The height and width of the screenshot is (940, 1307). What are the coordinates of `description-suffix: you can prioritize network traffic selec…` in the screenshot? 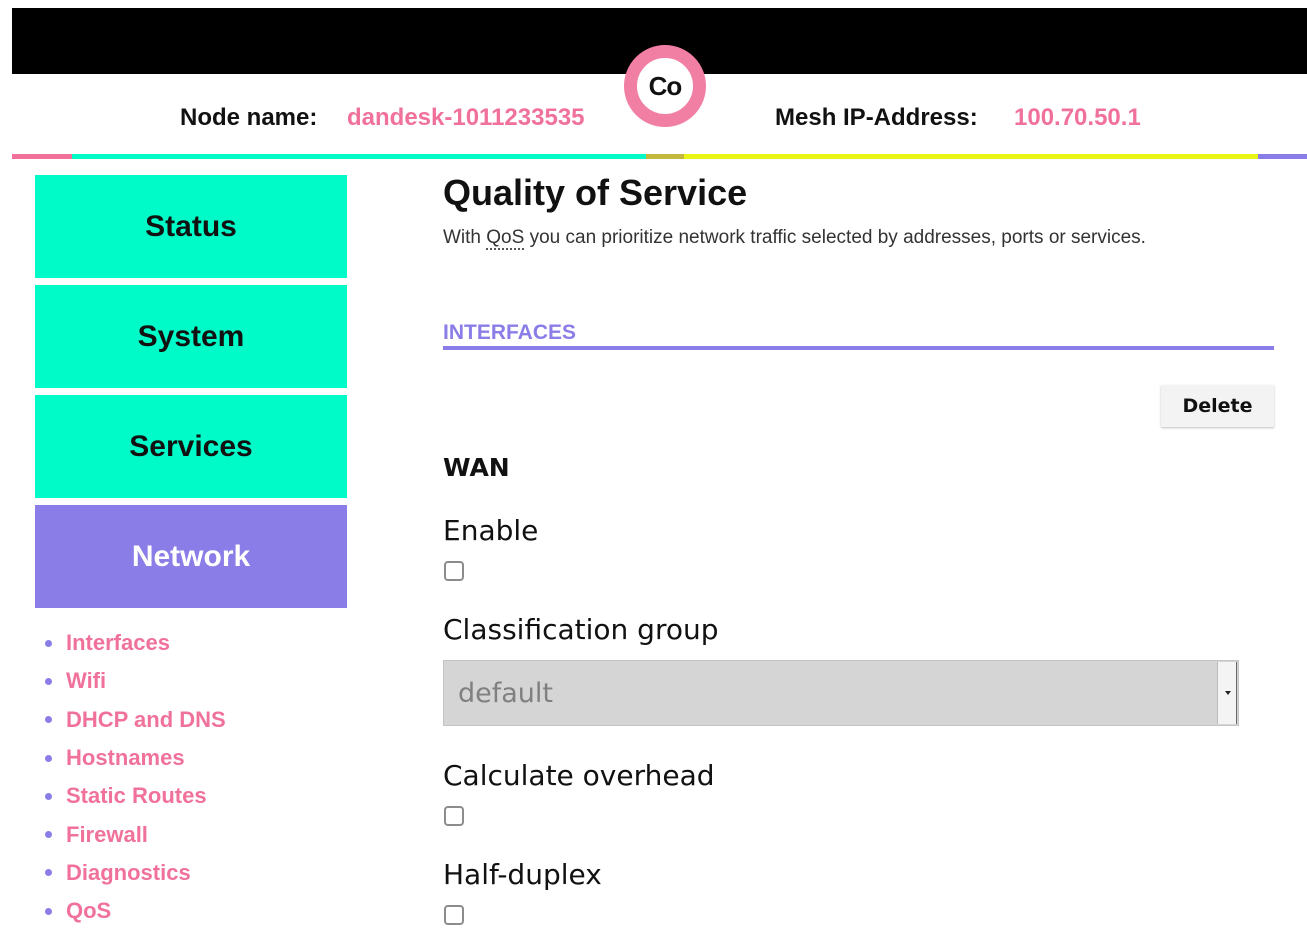 It's located at (835, 237).